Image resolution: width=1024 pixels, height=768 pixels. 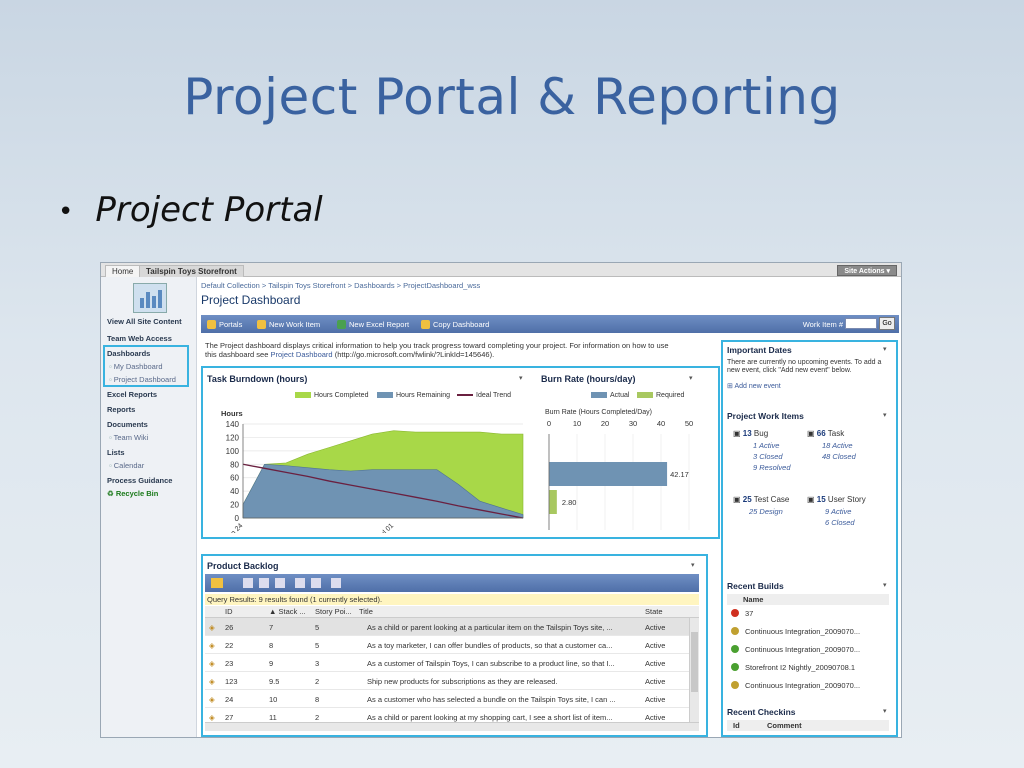 I want to click on work-items-title: Project Work Items, so click(x=765, y=416).